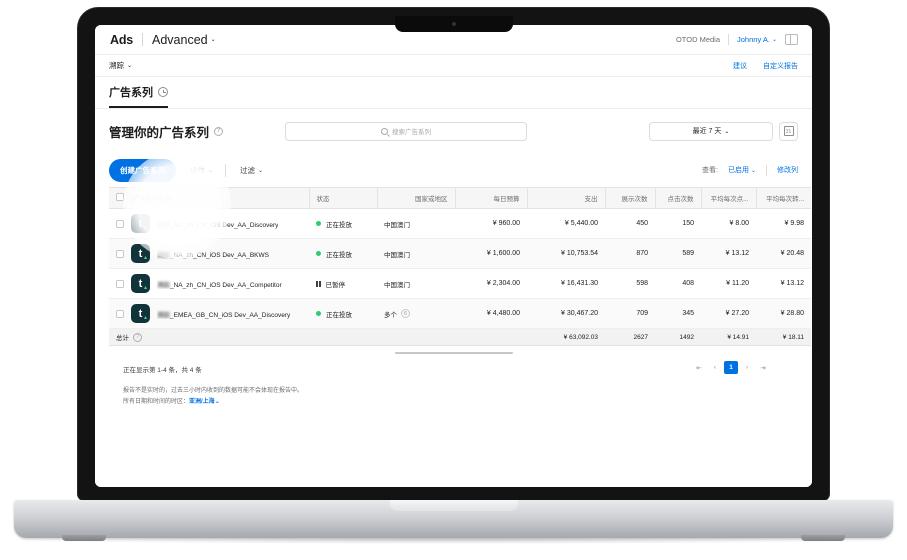  What do you see at coordinates (566, 198) in the screenshot?
I see `col-header-spend: 支出` at bounding box center [566, 198].